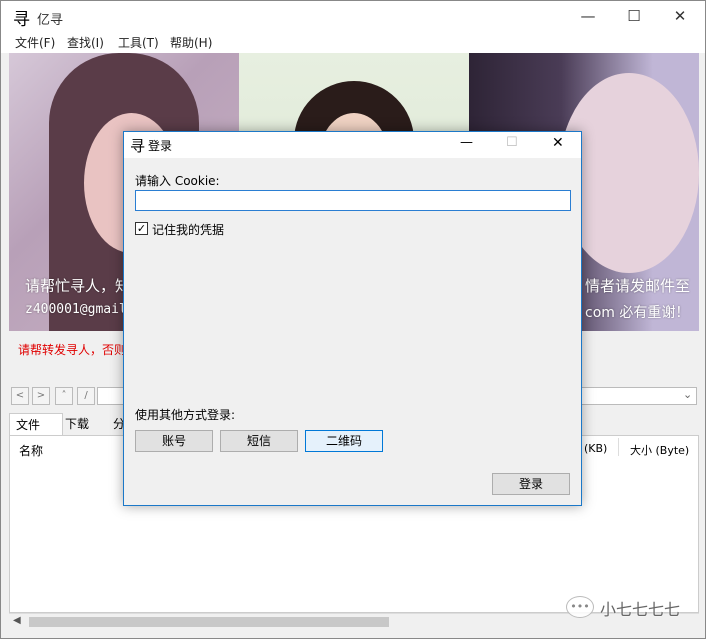  I want to click on cookie-input, so click(353, 200).